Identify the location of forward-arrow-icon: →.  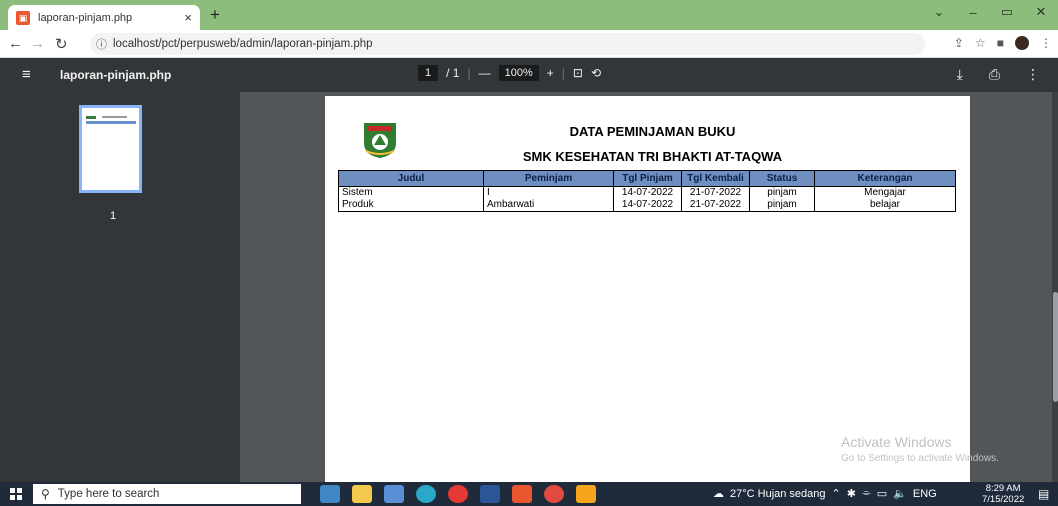
(37, 43).